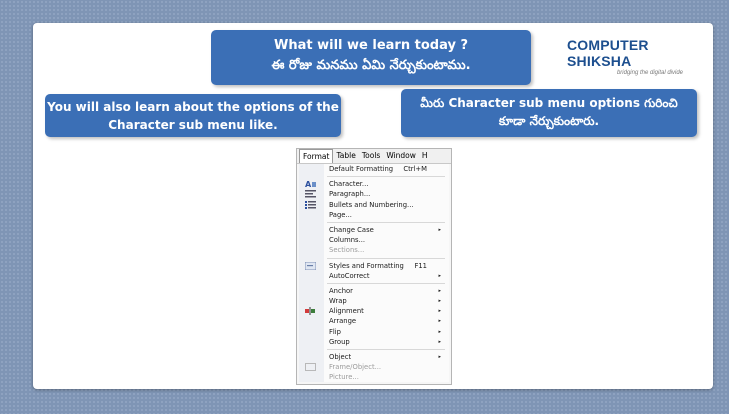 Image resolution: width=729 pixels, height=414 pixels. I want to click on menu-item-label: Alignment, so click(346, 311).